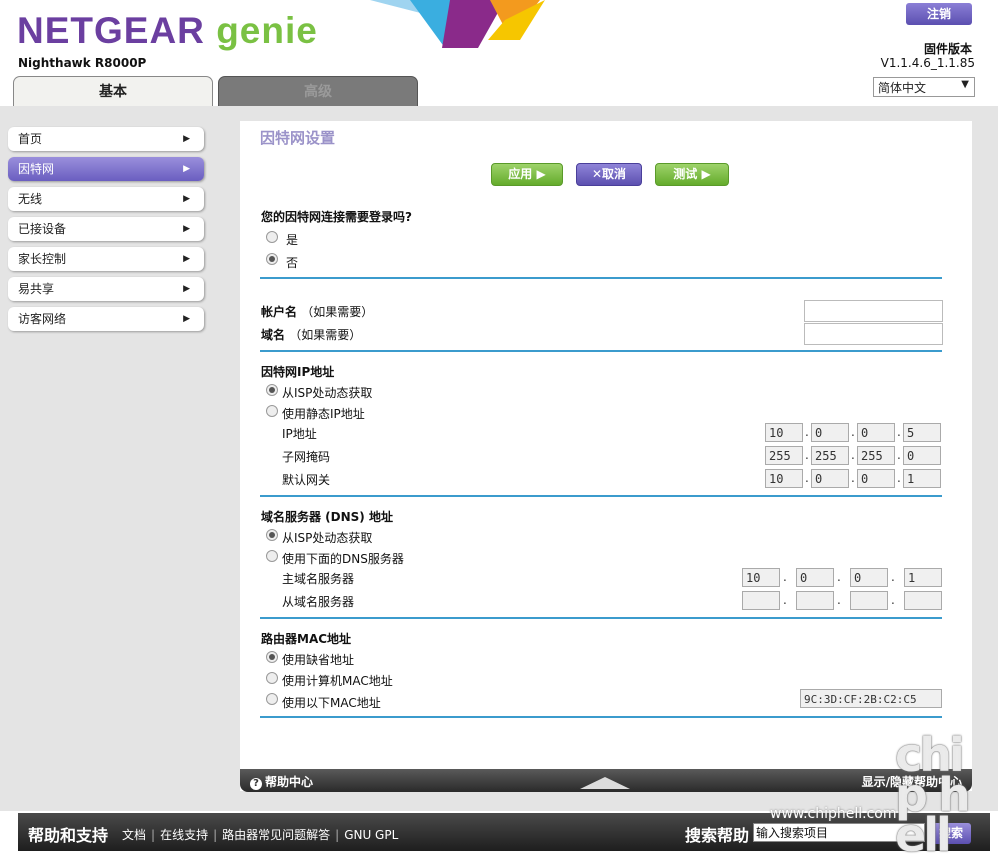  Describe the element at coordinates (42, 259) in the screenshot. I see `sidebar-item-label: 家长控制` at that location.